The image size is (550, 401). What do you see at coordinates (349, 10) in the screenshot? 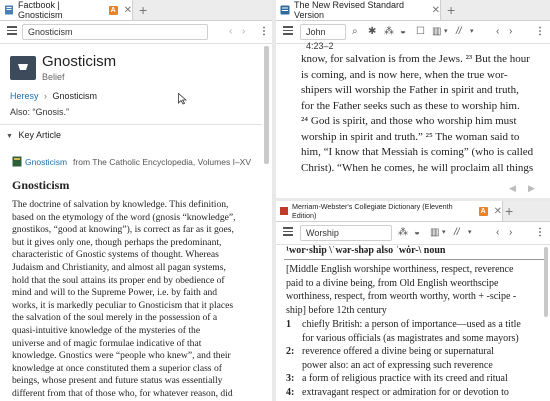
I see `bible-tab-title: The New Revised Standard Version` at bounding box center [349, 10].